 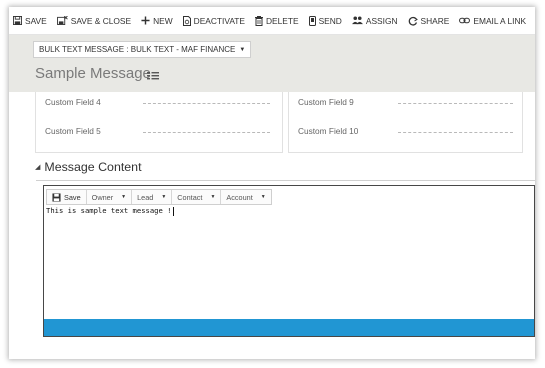 I want to click on contact-dropdown-label: Contact, so click(x=190, y=197).